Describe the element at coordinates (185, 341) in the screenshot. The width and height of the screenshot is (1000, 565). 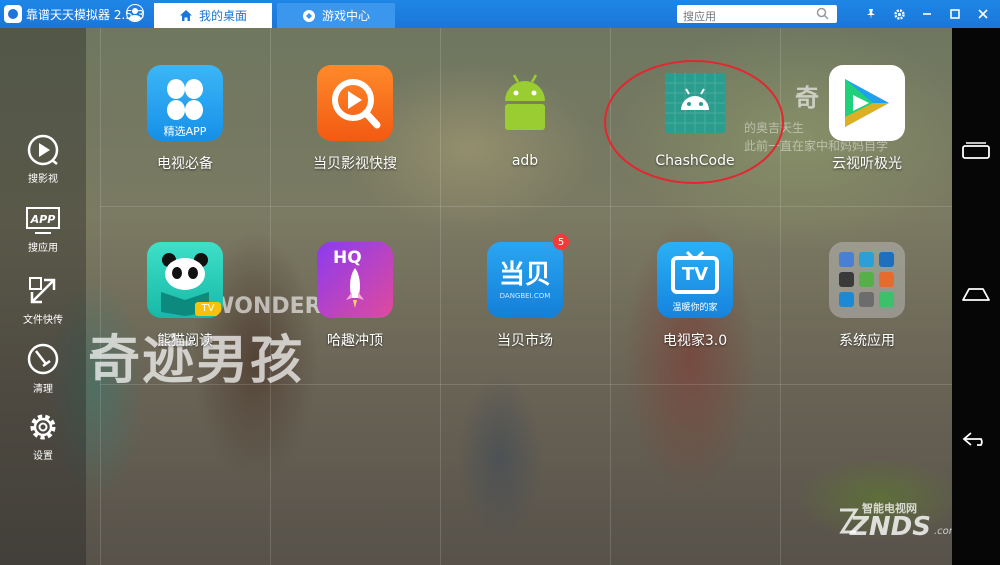
I see `app-label: 熊猫阅读` at that location.